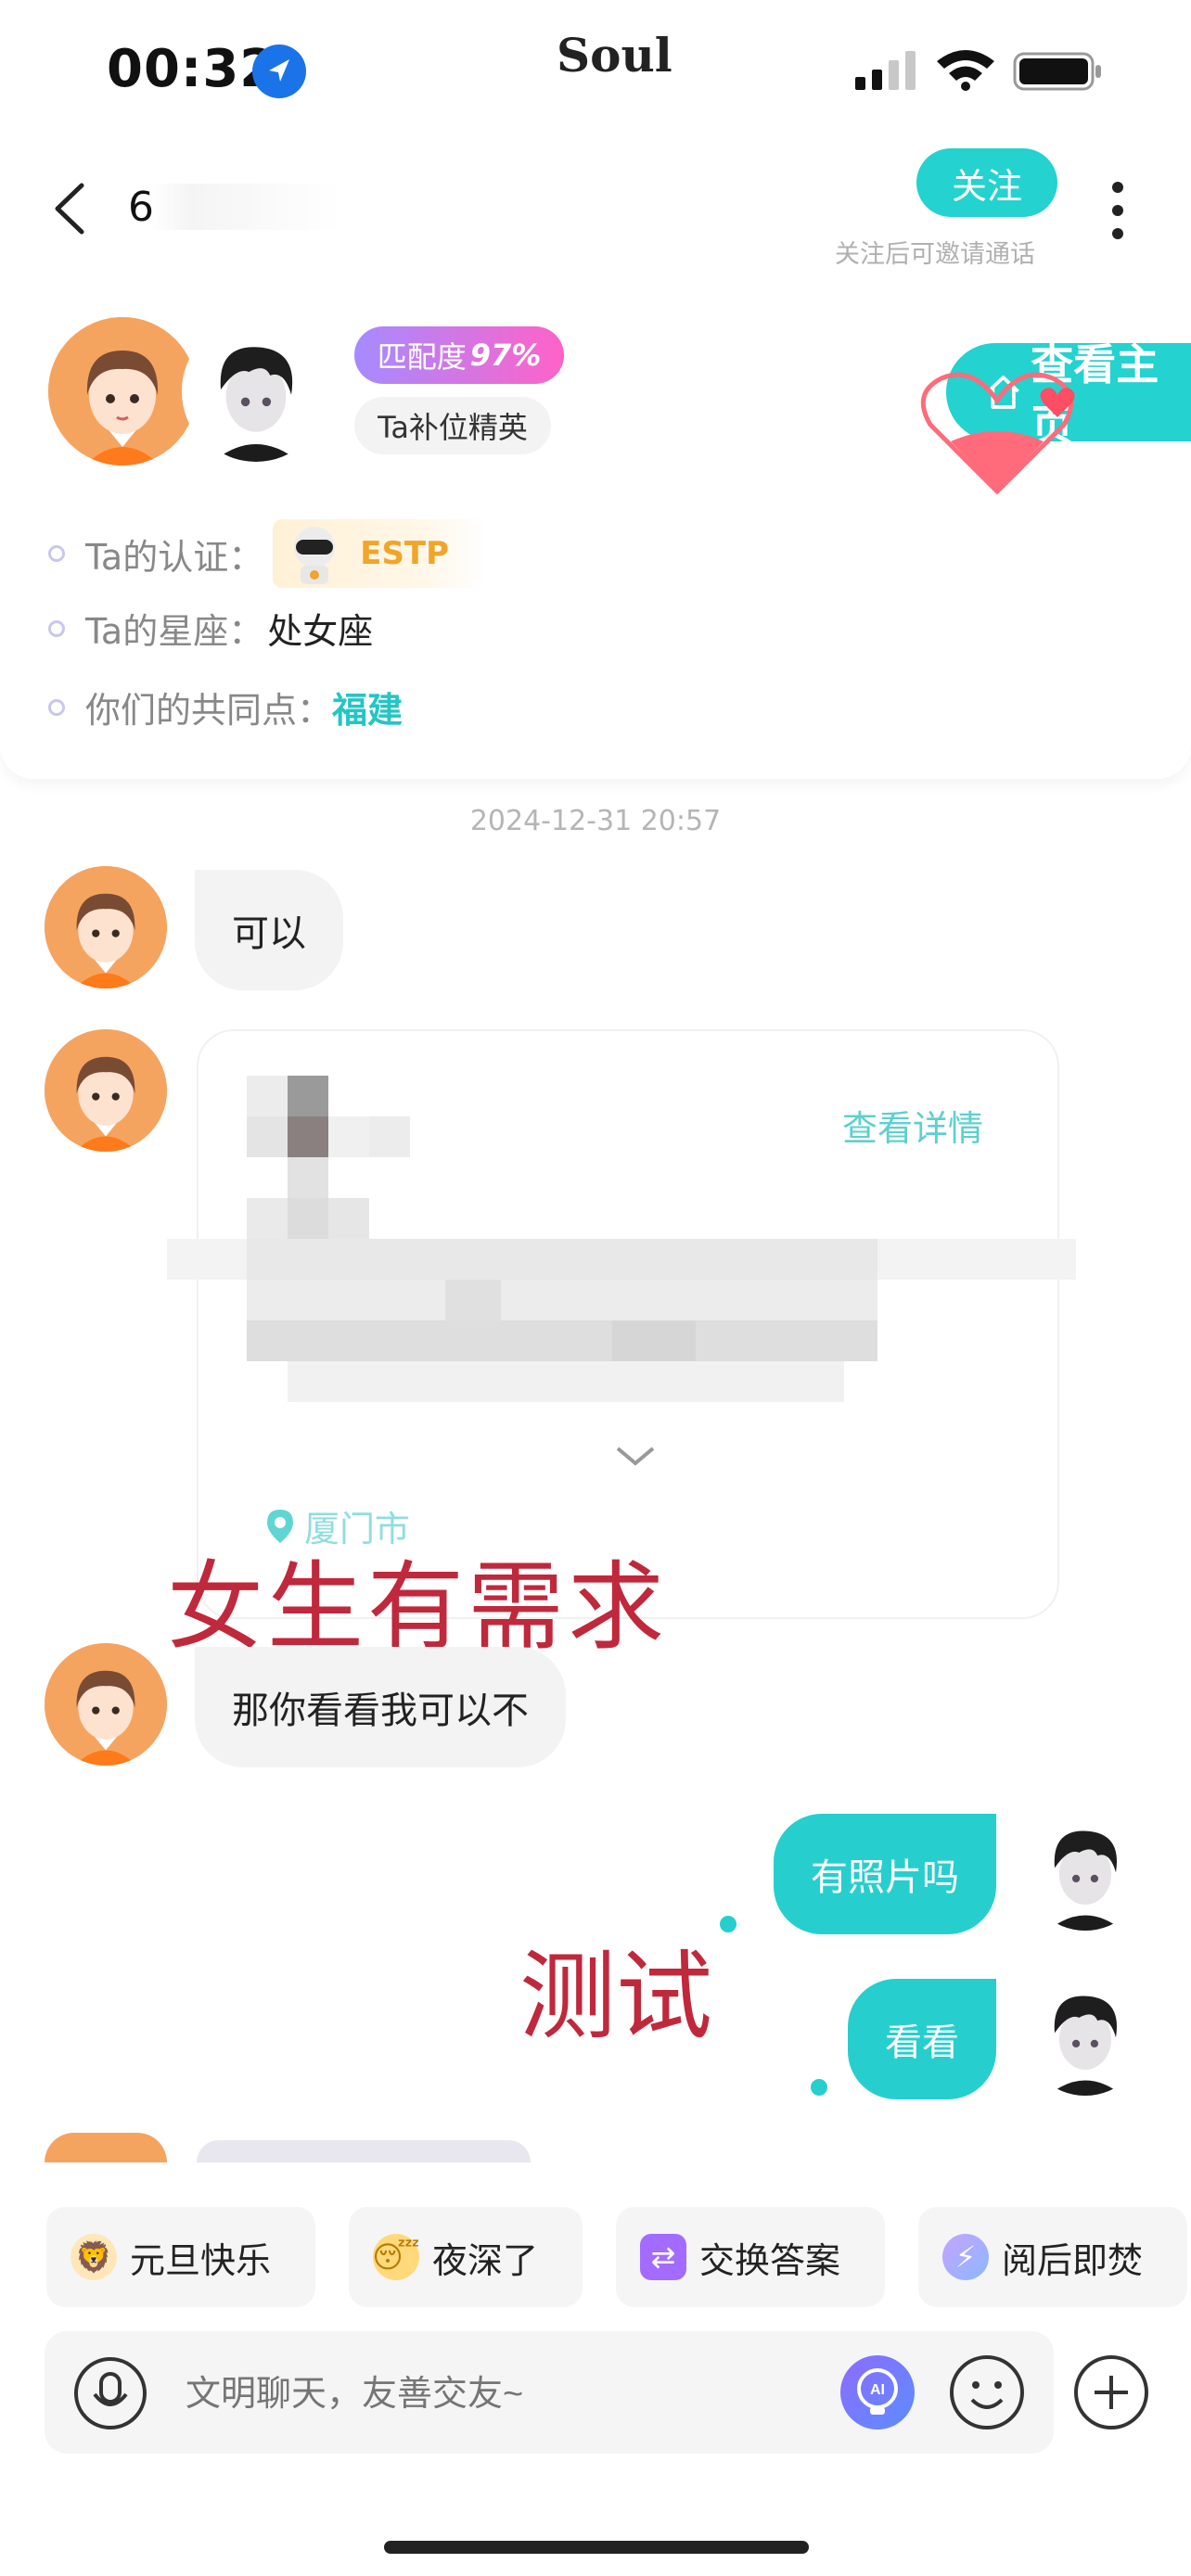 This screenshot has width=1191, height=2576. I want to click on location-arrow-icon, so click(279, 71).